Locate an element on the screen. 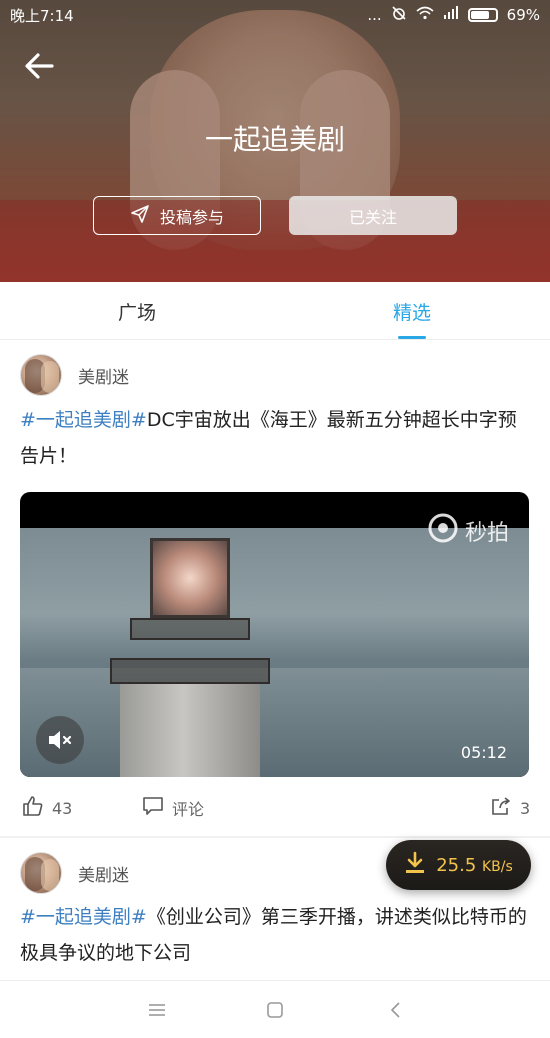 This screenshot has width=550, height=1038. system-nav-bar is located at coordinates (275, 1009).